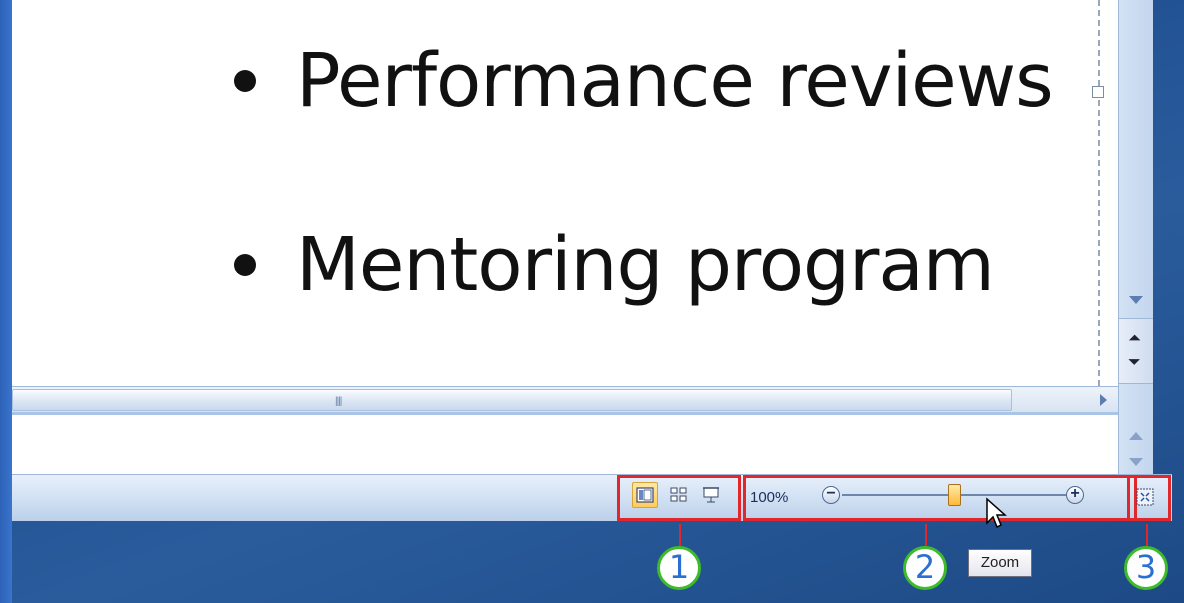  Describe the element at coordinates (1134, 339) in the screenshot. I see `previous-slide-icon: ⏶` at that location.